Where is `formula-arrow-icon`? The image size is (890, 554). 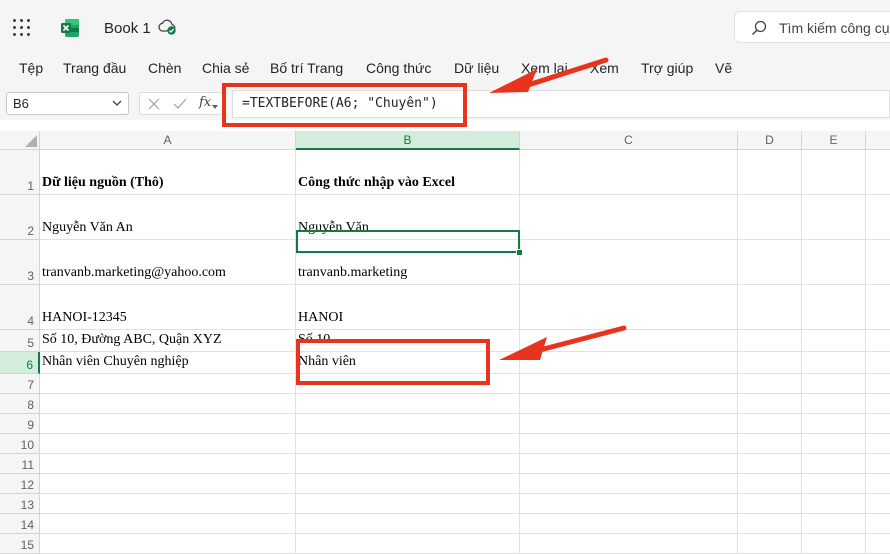 formula-arrow-icon is located at coordinates (513, 81).